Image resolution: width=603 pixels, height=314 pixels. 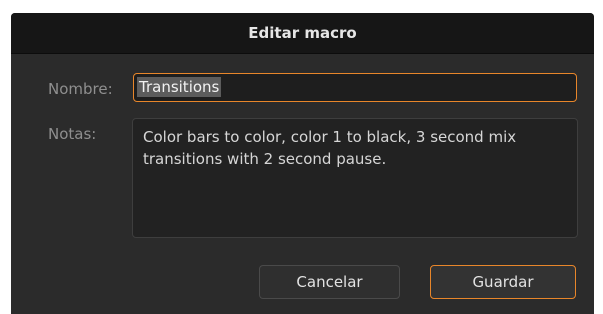 What do you see at coordinates (329, 282) in the screenshot?
I see `cancel-button: Cancelar` at bounding box center [329, 282].